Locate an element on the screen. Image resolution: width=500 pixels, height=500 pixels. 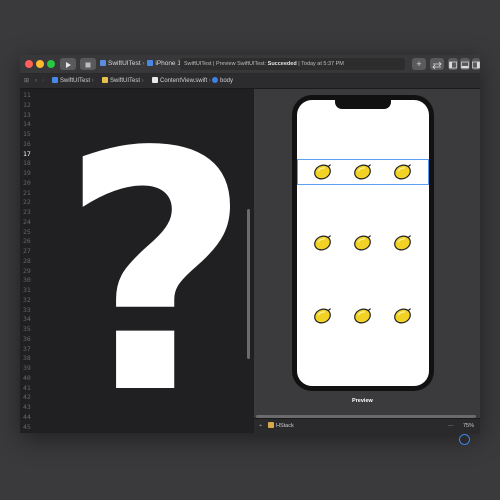
window-shadow-top is located at coordinates (250, 47).